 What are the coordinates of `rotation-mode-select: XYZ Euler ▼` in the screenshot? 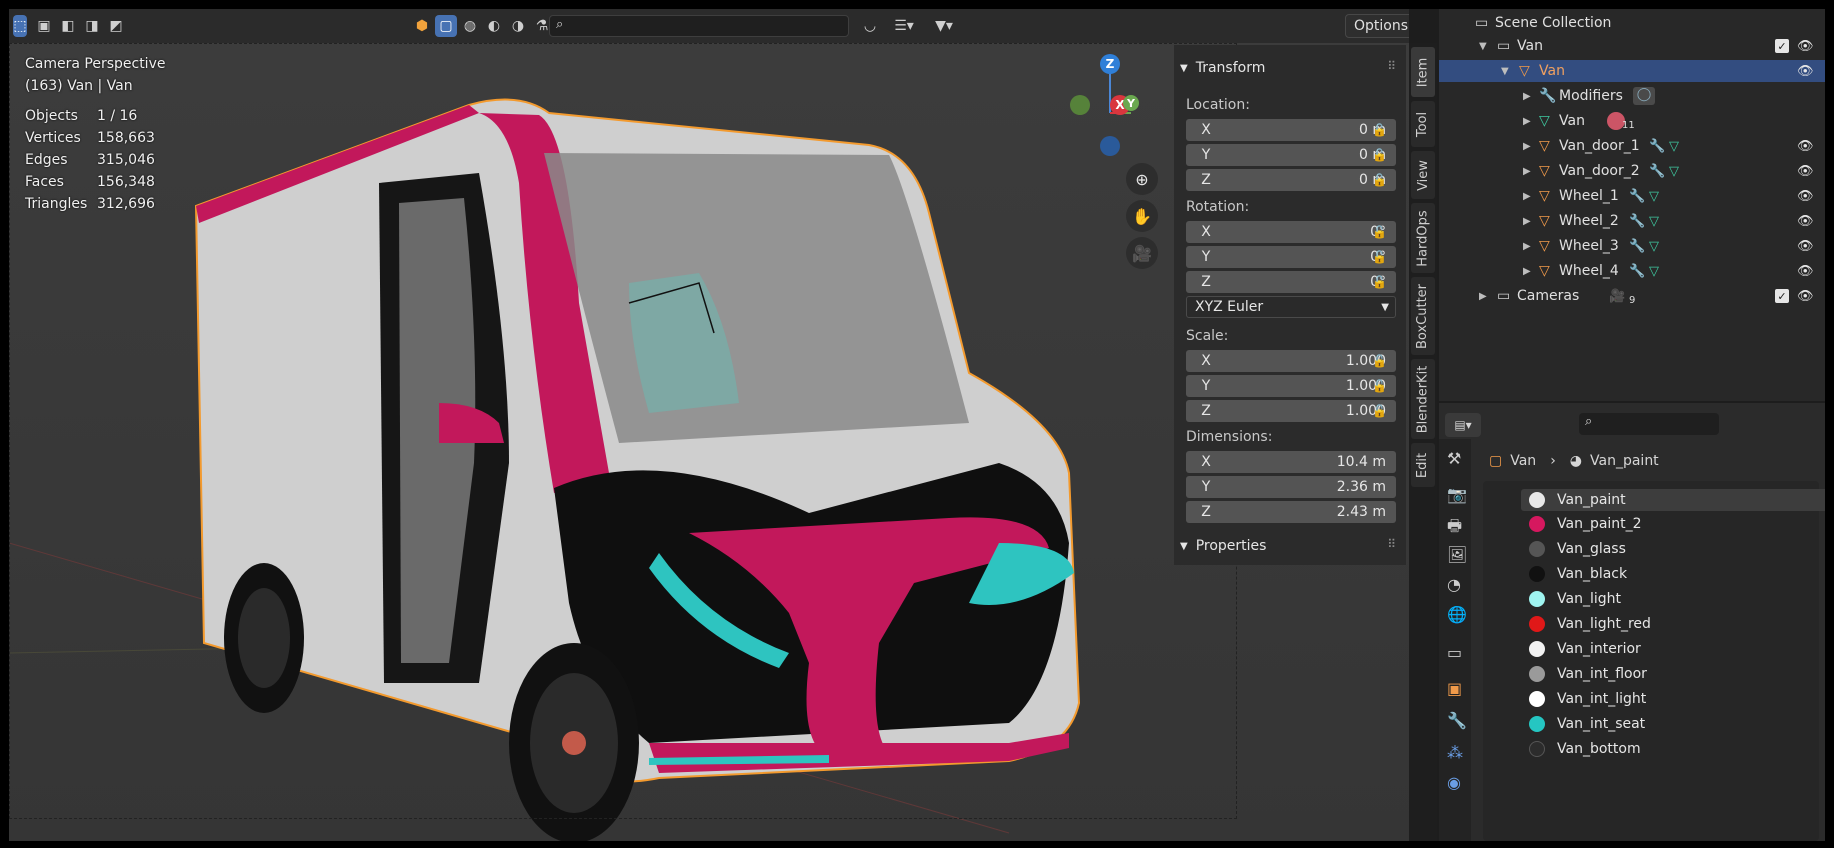 It's located at (1291, 307).